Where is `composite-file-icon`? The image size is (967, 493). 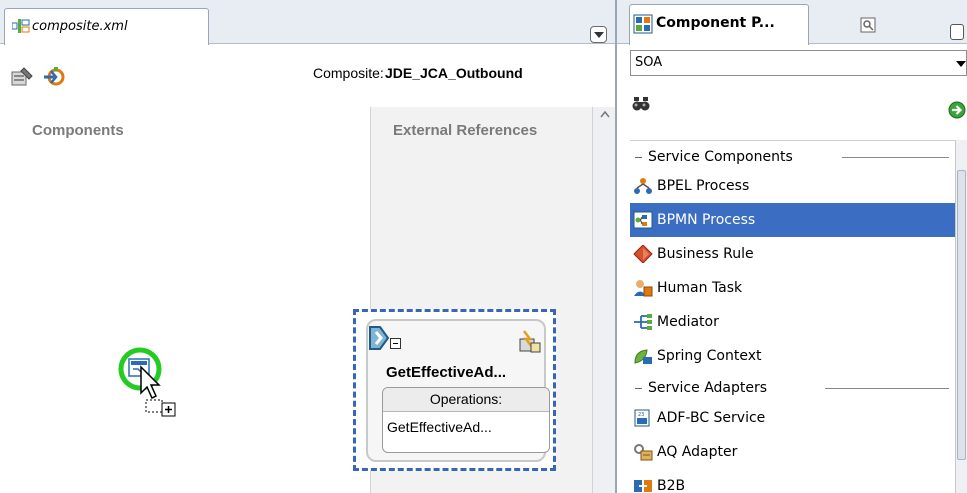 composite-file-icon is located at coordinates (21, 26).